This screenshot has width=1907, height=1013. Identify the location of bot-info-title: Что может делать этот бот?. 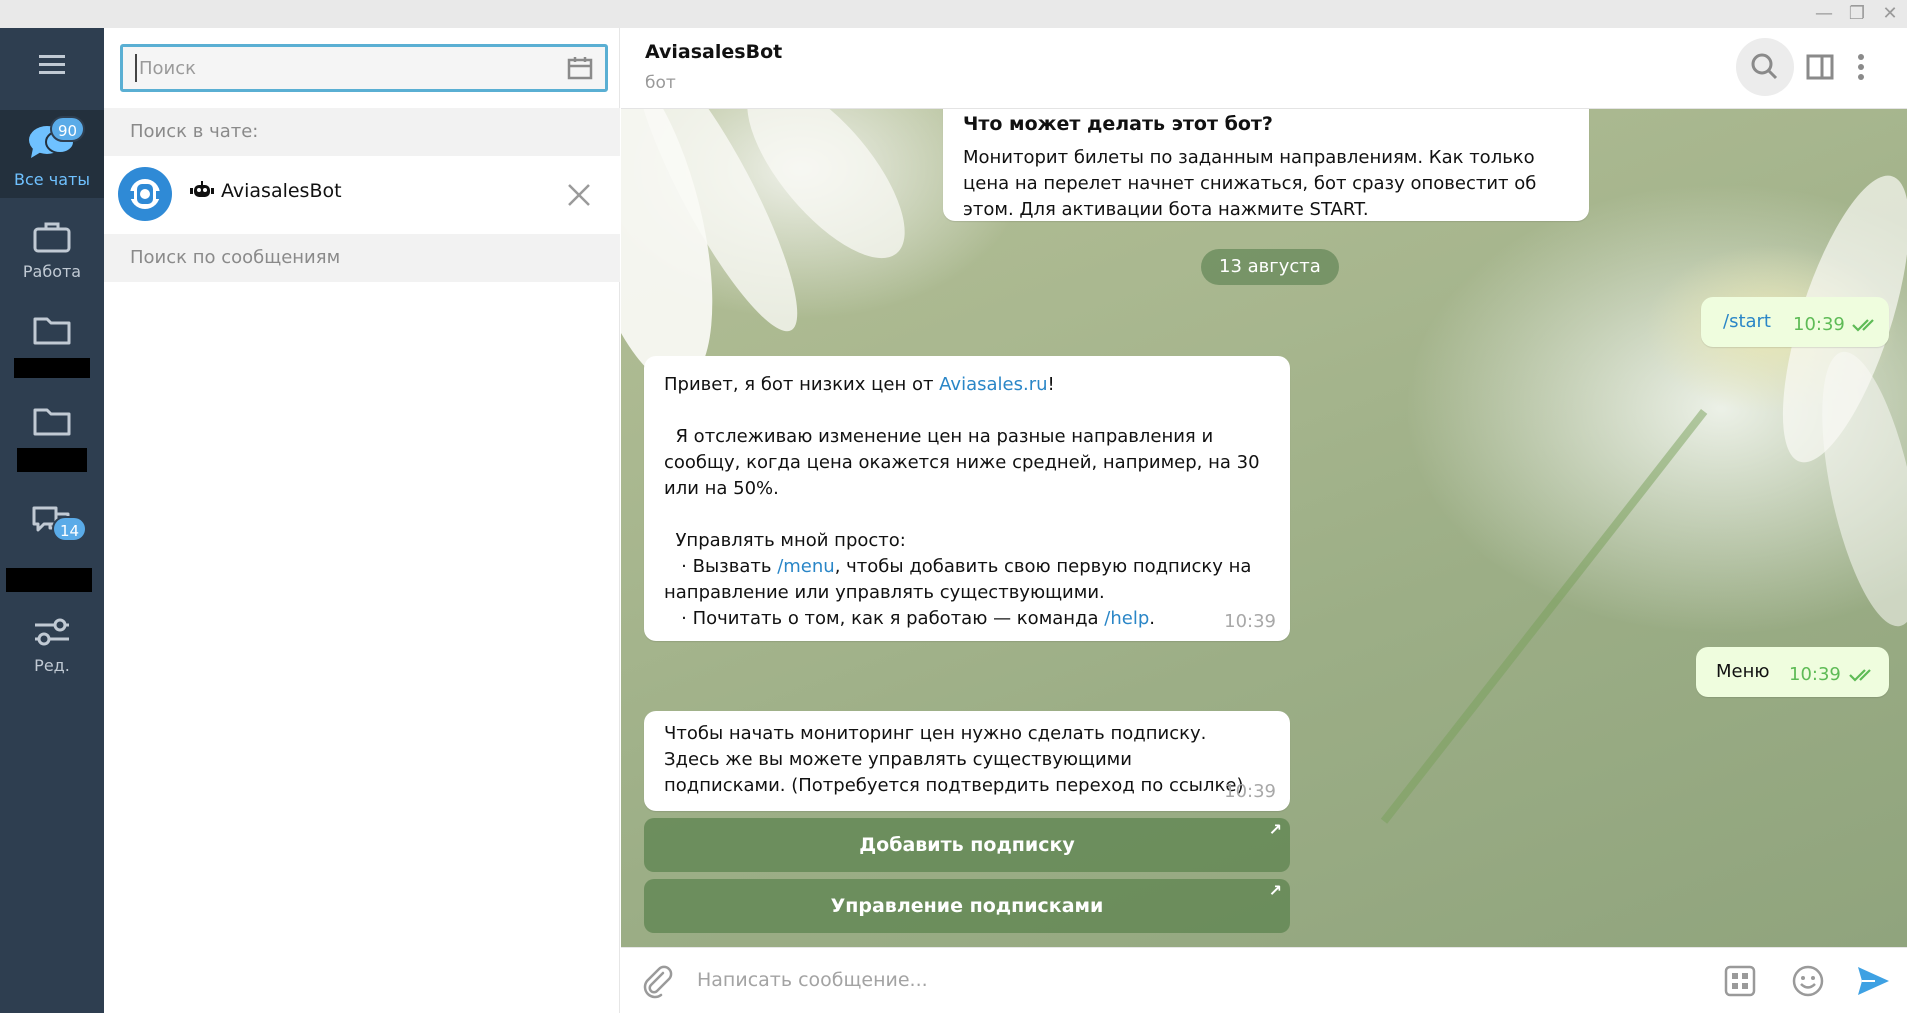
(1118, 124).